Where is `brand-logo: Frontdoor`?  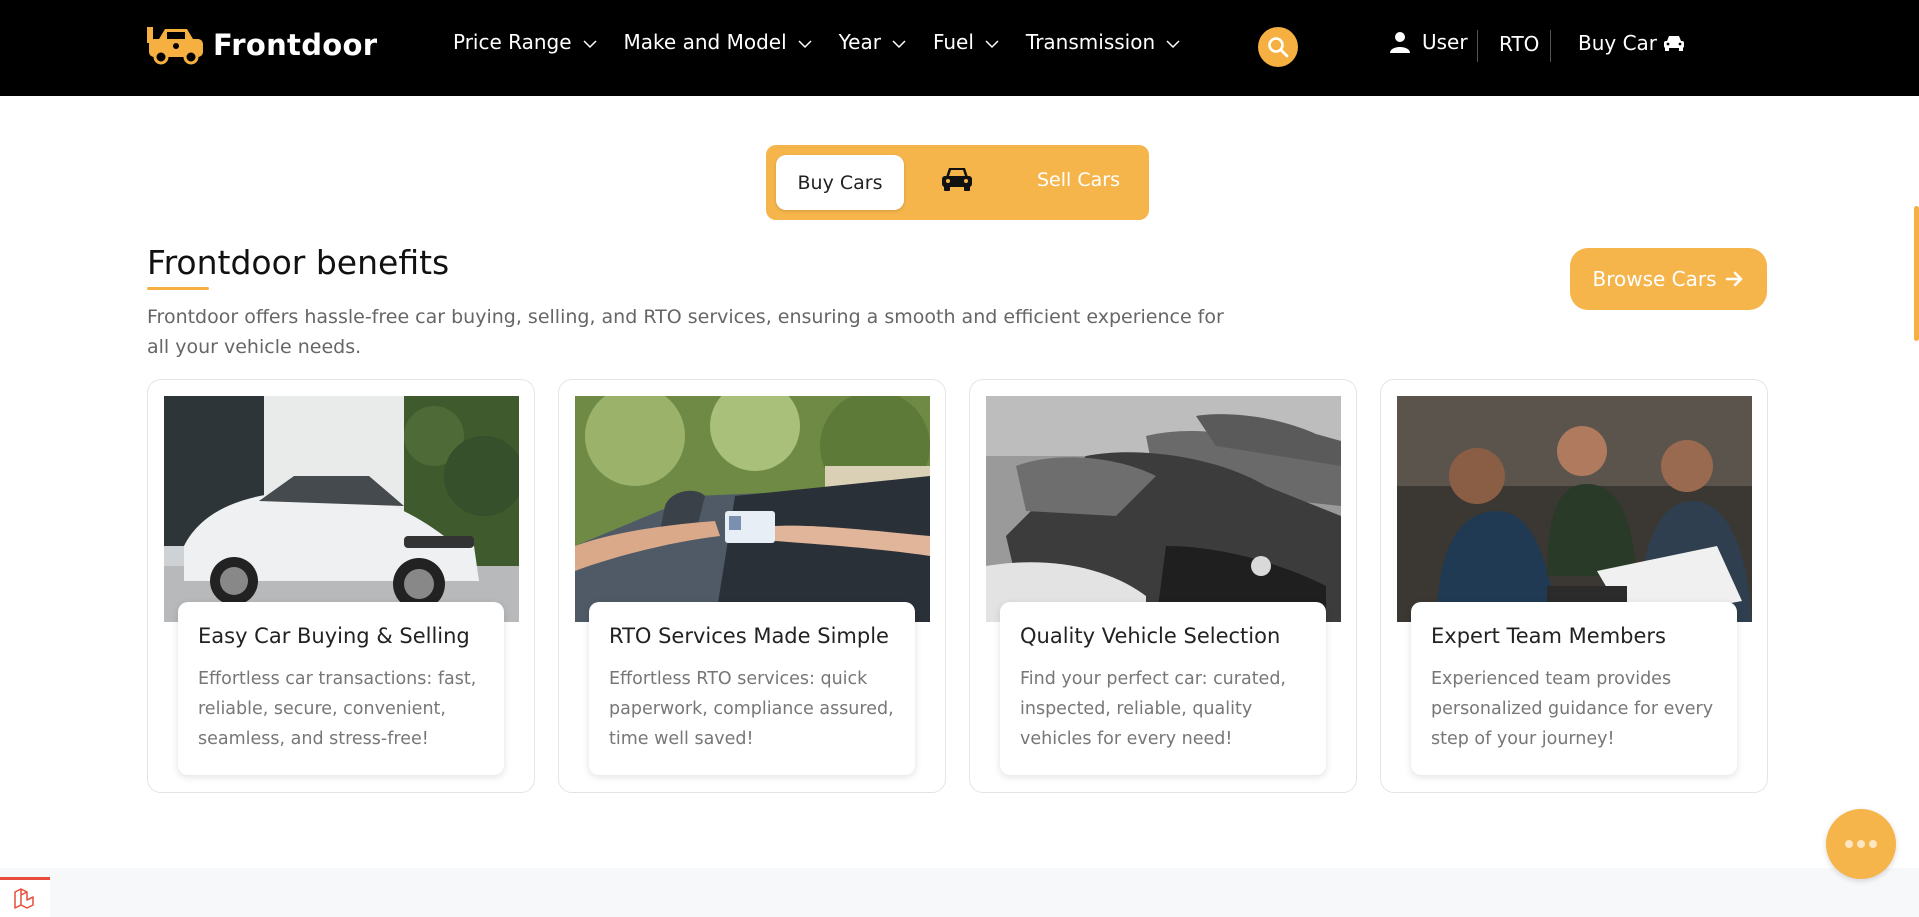 brand-logo: Frontdoor is located at coordinates (262, 45).